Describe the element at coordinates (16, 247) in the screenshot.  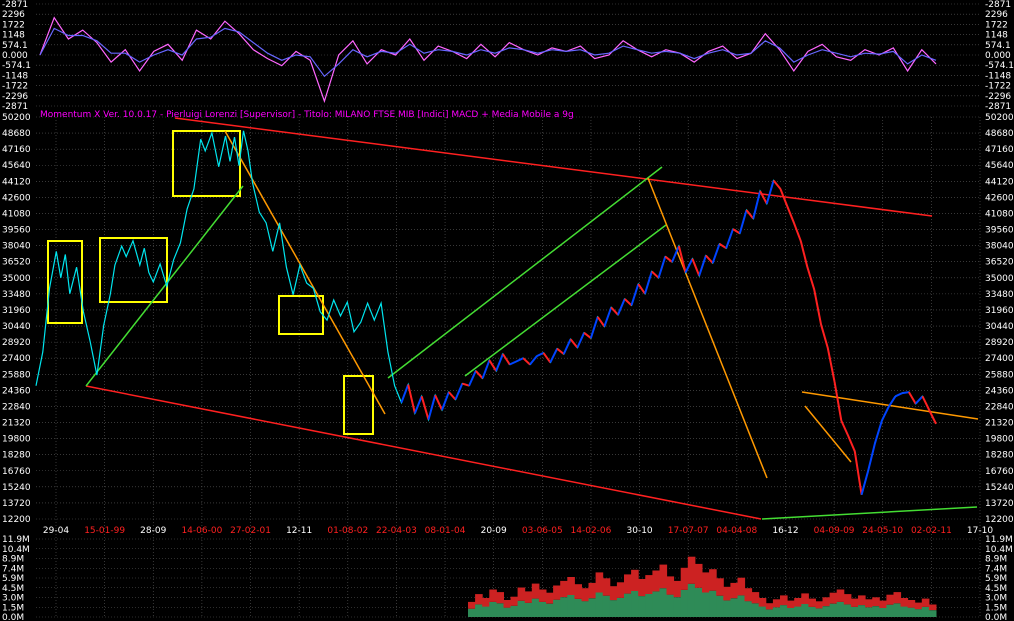
I see `price-tick-label: 38040` at that location.